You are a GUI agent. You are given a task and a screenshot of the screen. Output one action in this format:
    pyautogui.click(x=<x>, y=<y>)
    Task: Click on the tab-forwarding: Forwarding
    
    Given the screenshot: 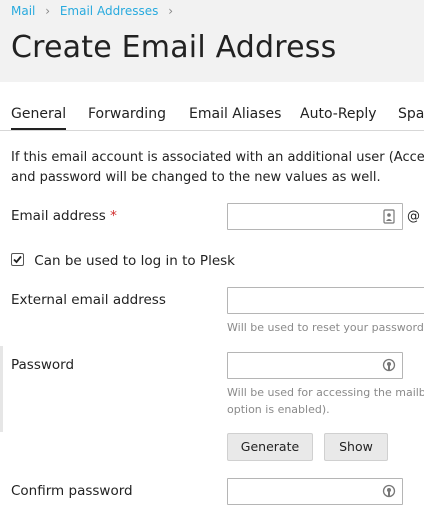 What is the action you would take?
    pyautogui.click(x=127, y=114)
    